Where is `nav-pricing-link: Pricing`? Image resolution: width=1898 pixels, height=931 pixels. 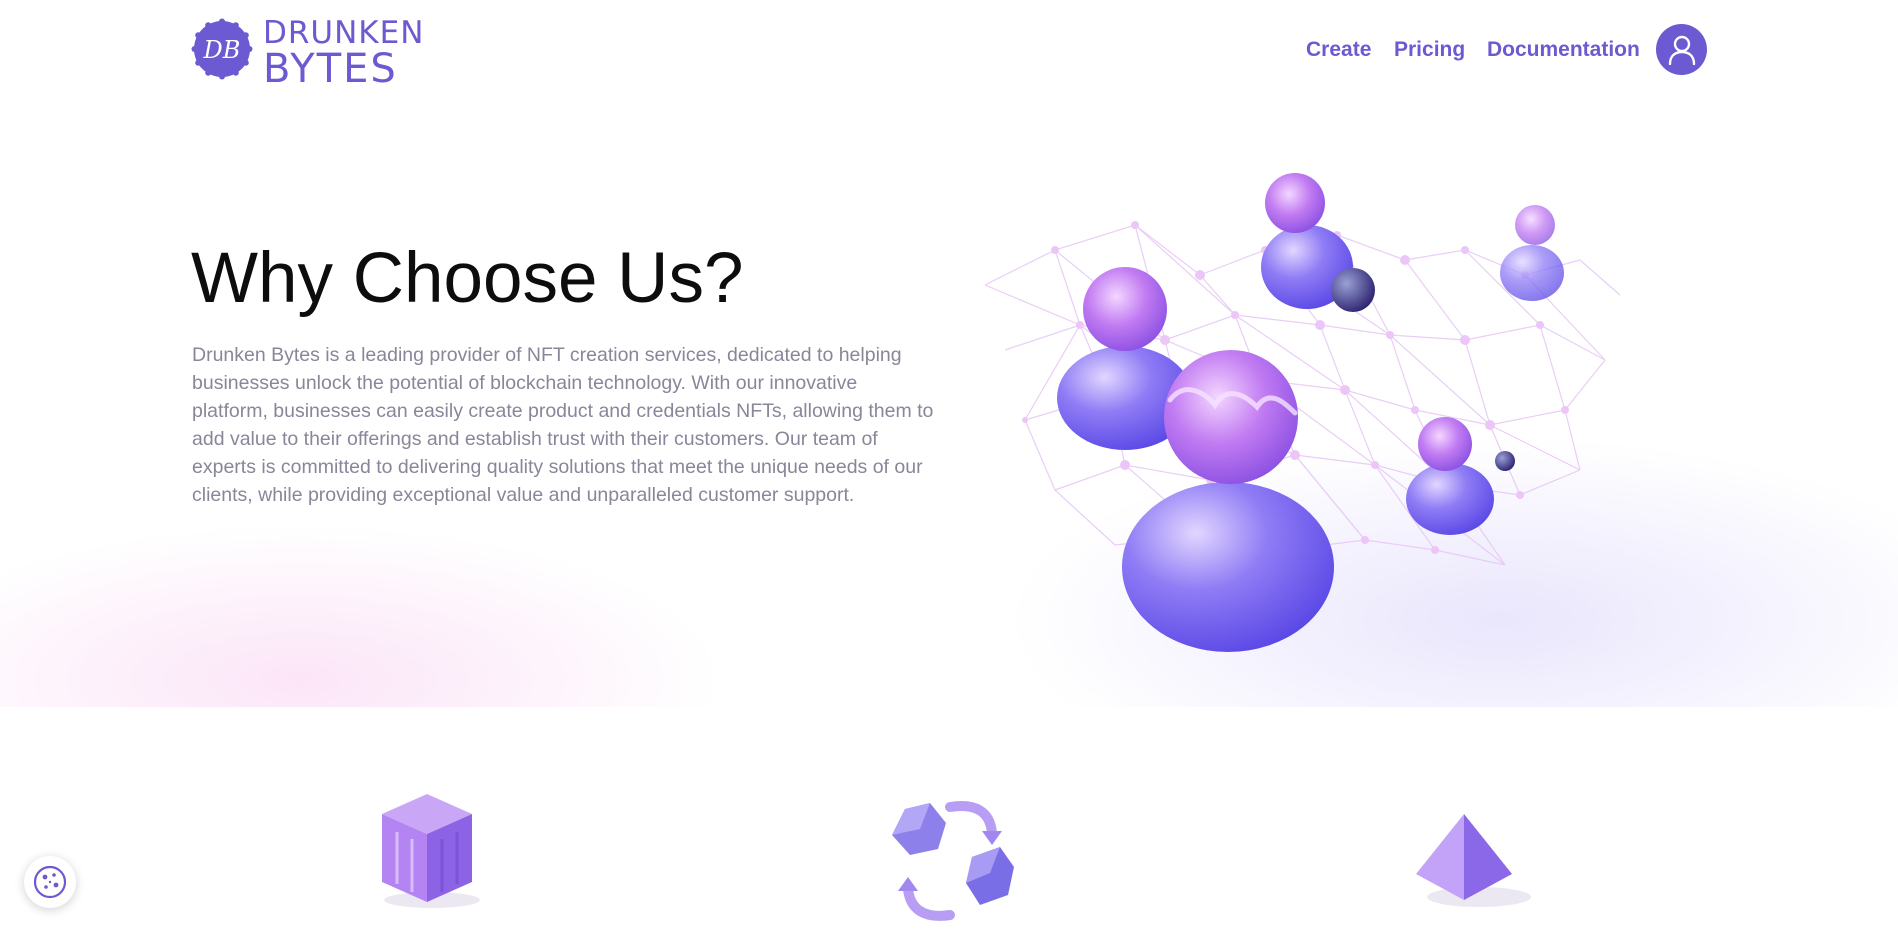
nav-pricing-link: Pricing is located at coordinates (1429, 50).